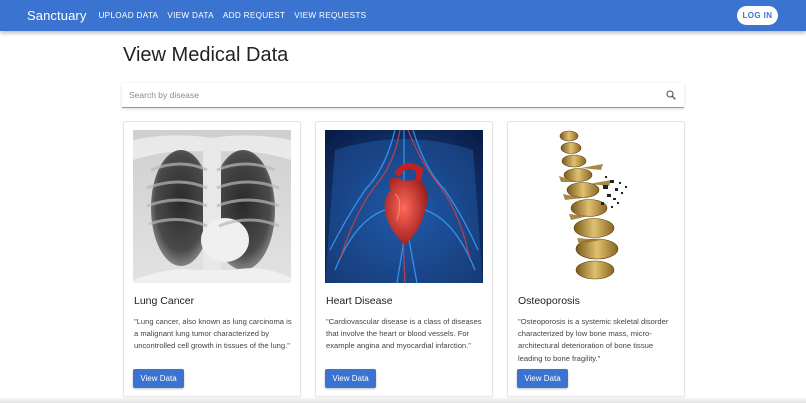  I want to click on card-title: Heart Disease, so click(359, 301).